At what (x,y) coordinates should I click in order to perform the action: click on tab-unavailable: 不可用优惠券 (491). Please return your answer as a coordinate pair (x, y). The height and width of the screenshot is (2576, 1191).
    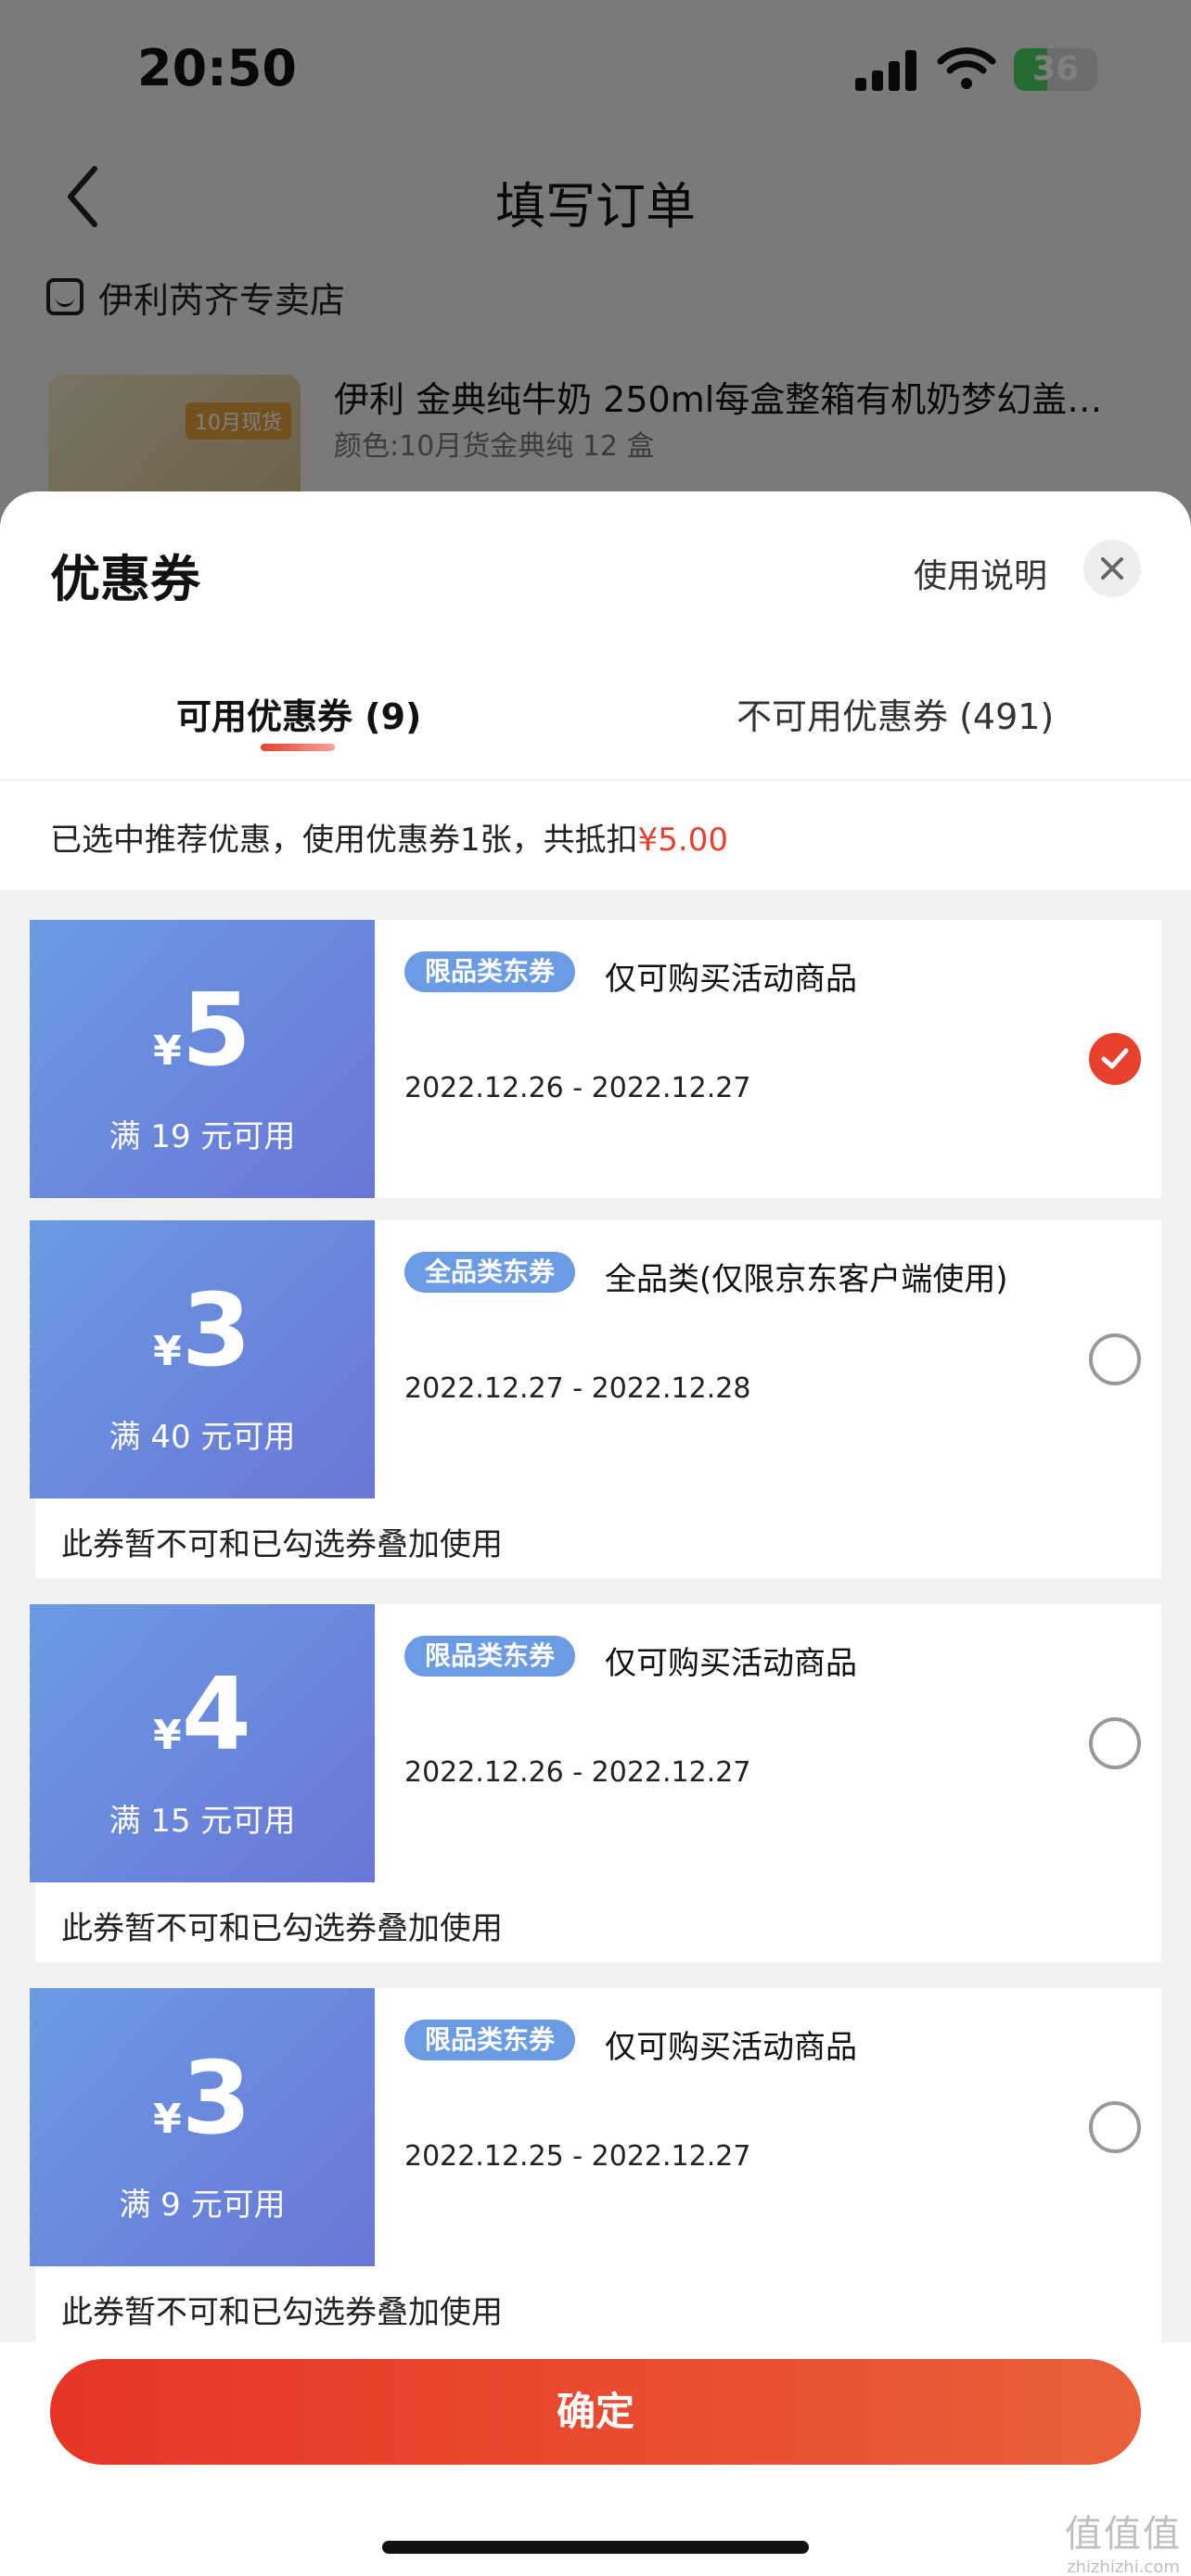
    Looking at the image, I should click on (895, 713).